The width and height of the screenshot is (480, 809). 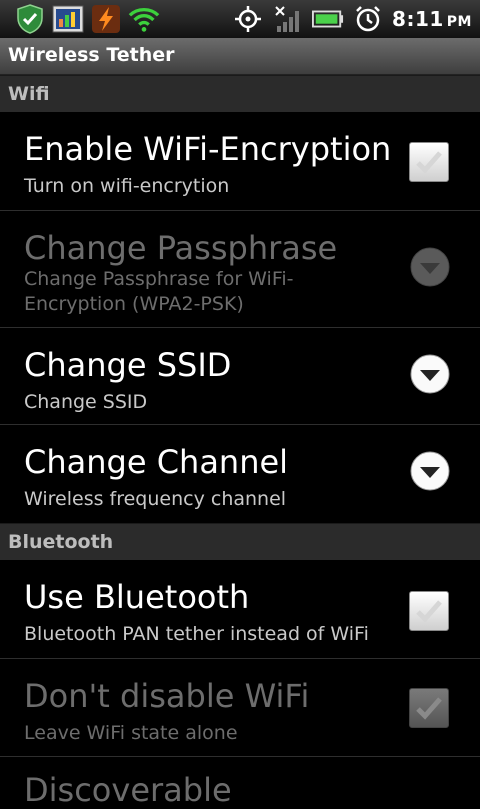 I want to click on bluetooth-checkbox, so click(x=429, y=611).